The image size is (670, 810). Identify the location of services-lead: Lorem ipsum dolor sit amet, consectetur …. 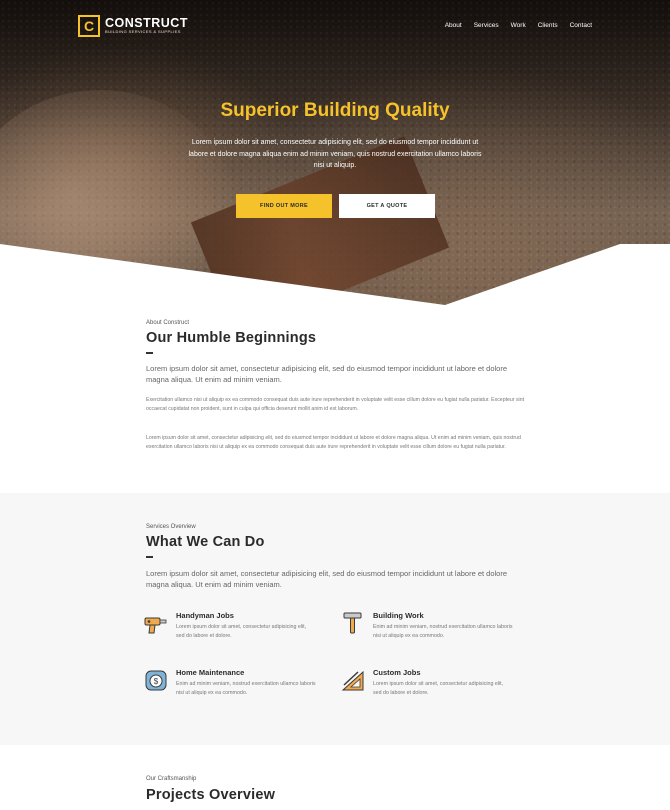
(327, 579).